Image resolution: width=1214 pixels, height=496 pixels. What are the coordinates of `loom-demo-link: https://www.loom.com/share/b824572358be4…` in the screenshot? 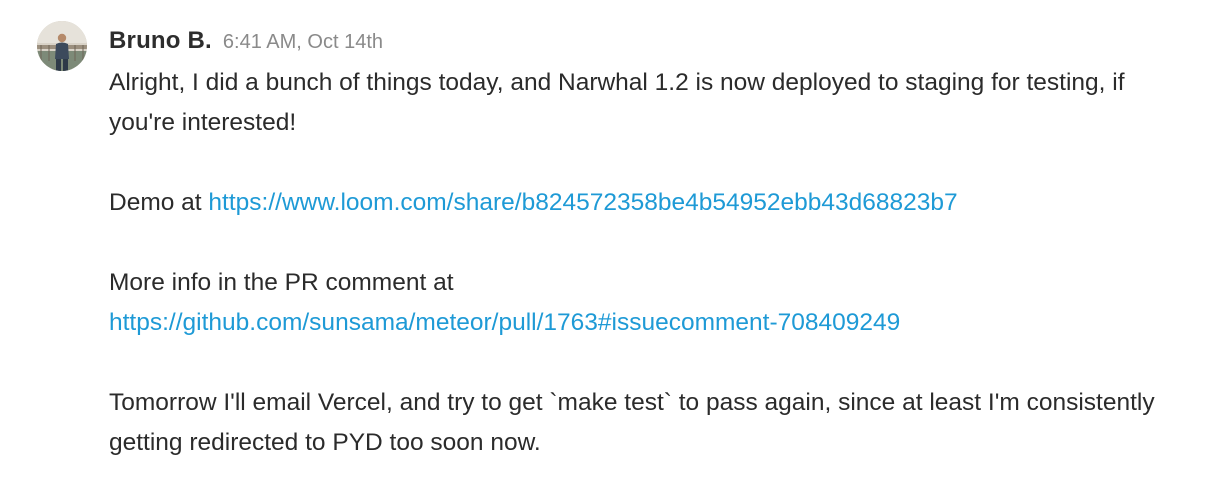 It's located at (582, 202).